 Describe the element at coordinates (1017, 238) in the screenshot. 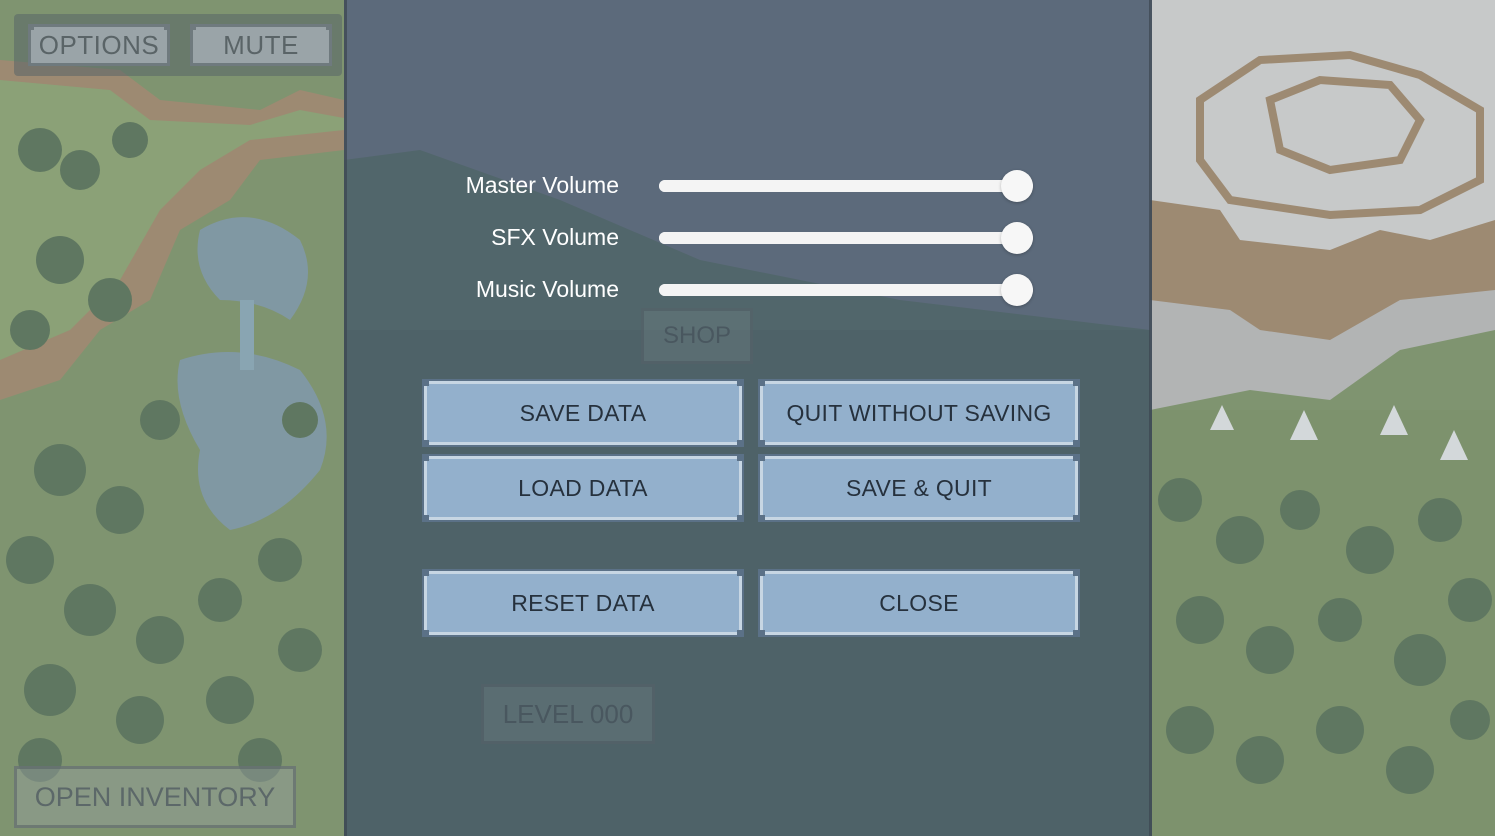

I see `sfx-volume-thumb` at that location.